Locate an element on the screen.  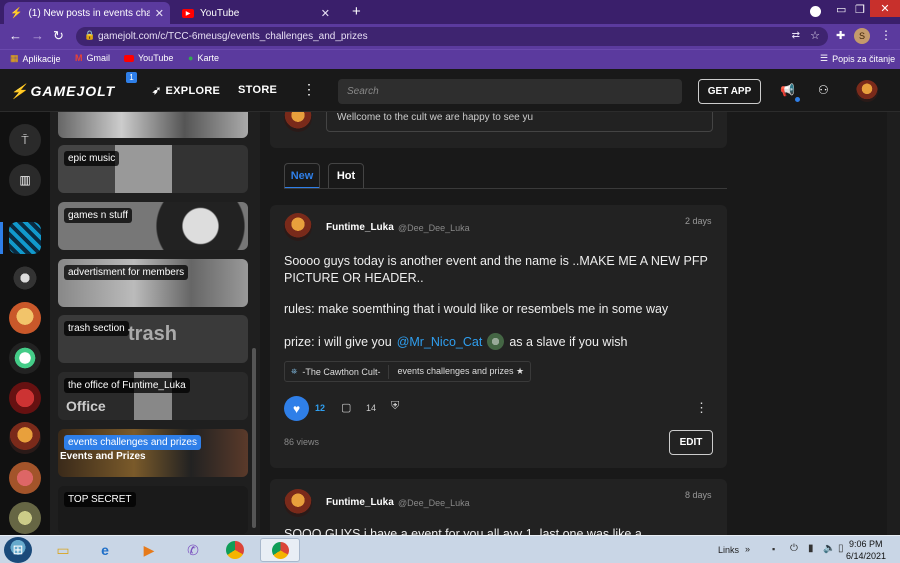
clock-time: 9:06 PM is located at coordinates (866, 544).